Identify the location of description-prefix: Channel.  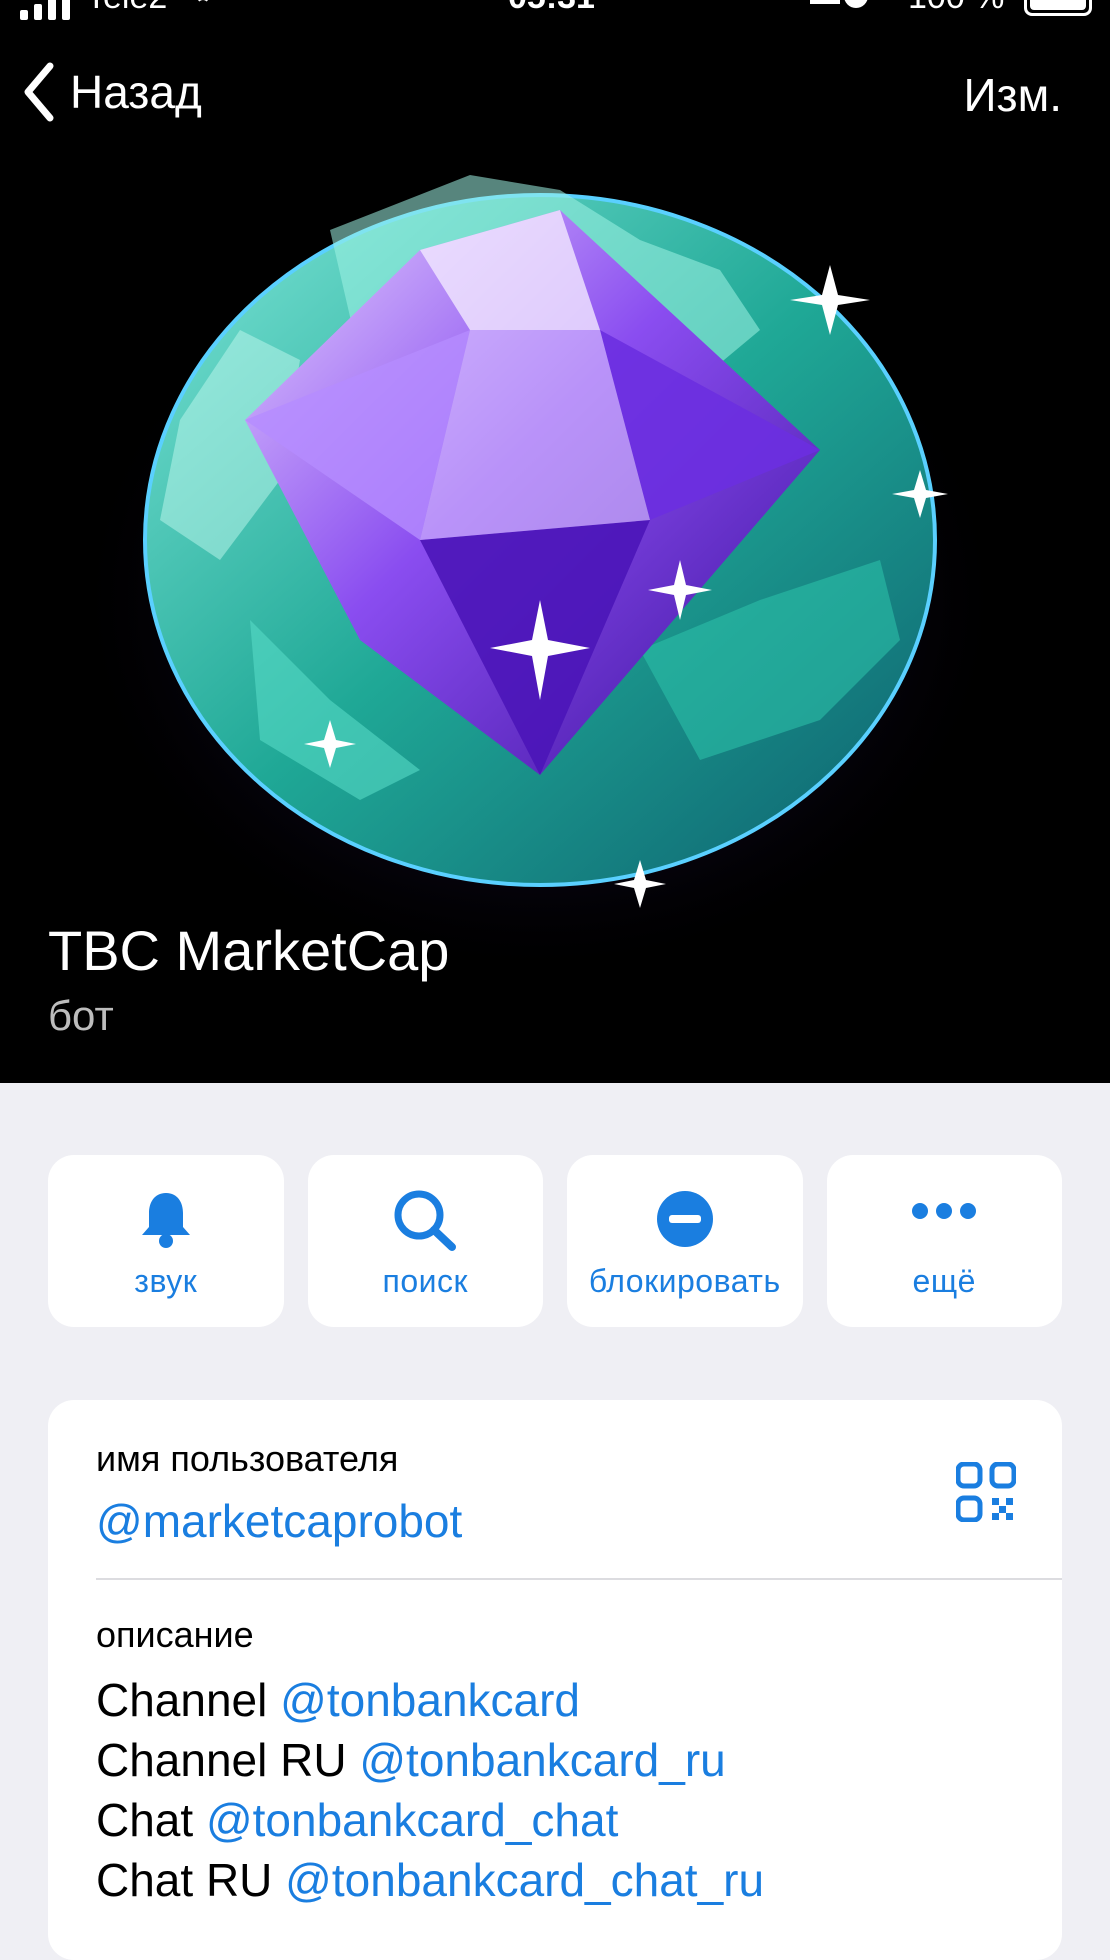
(182, 1700).